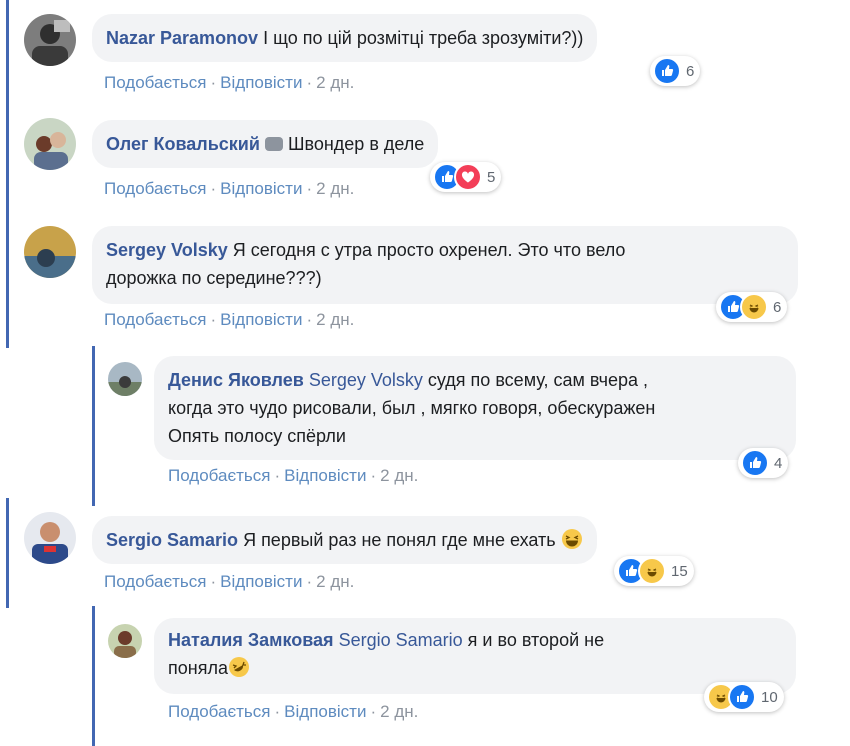 Image resolution: width=850 pixels, height=746 pixels. What do you see at coordinates (238, 667) in the screenshot?
I see `rolling-laughing-emoji-icon` at bounding box center [238, 667].